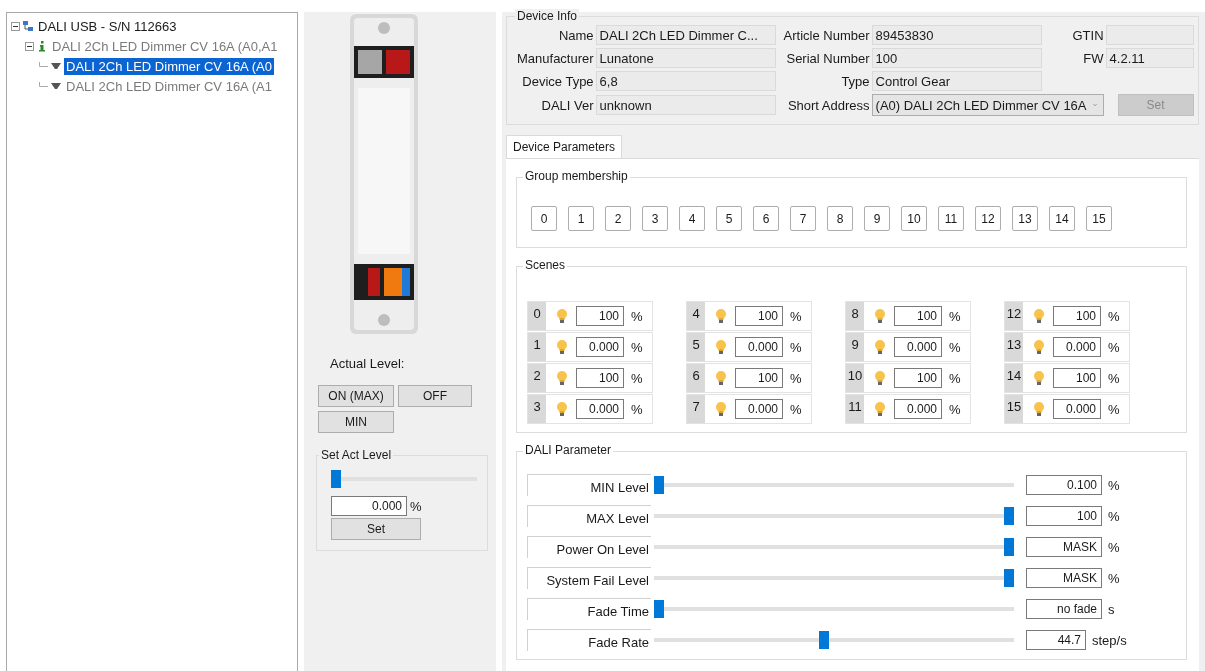  What do you see at coordinates (557, 81) in the screenshot?
I see `field-label: Device Type` at bounding box center [557, 81].